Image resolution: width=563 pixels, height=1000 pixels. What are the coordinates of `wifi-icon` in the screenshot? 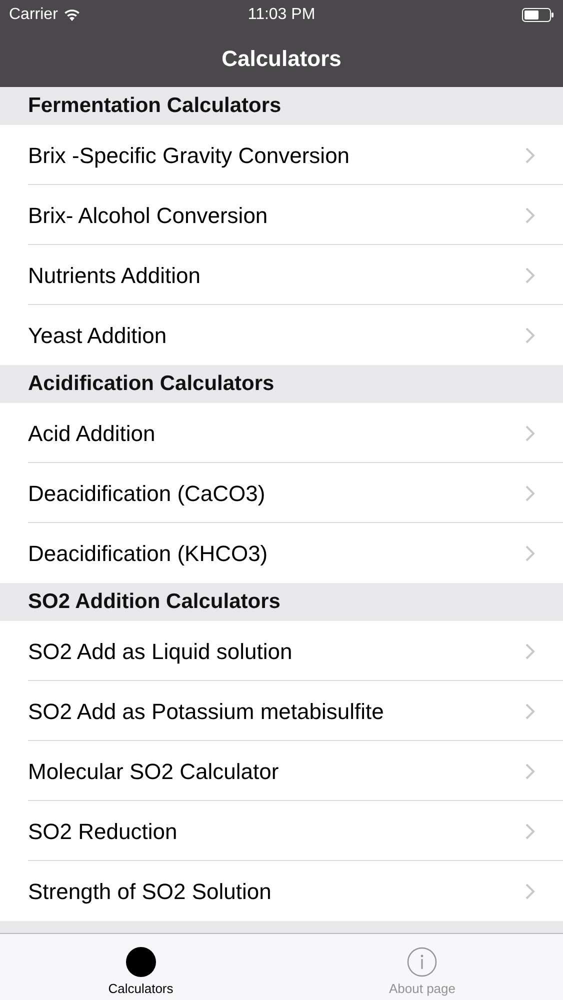 It's located at (72, 15).